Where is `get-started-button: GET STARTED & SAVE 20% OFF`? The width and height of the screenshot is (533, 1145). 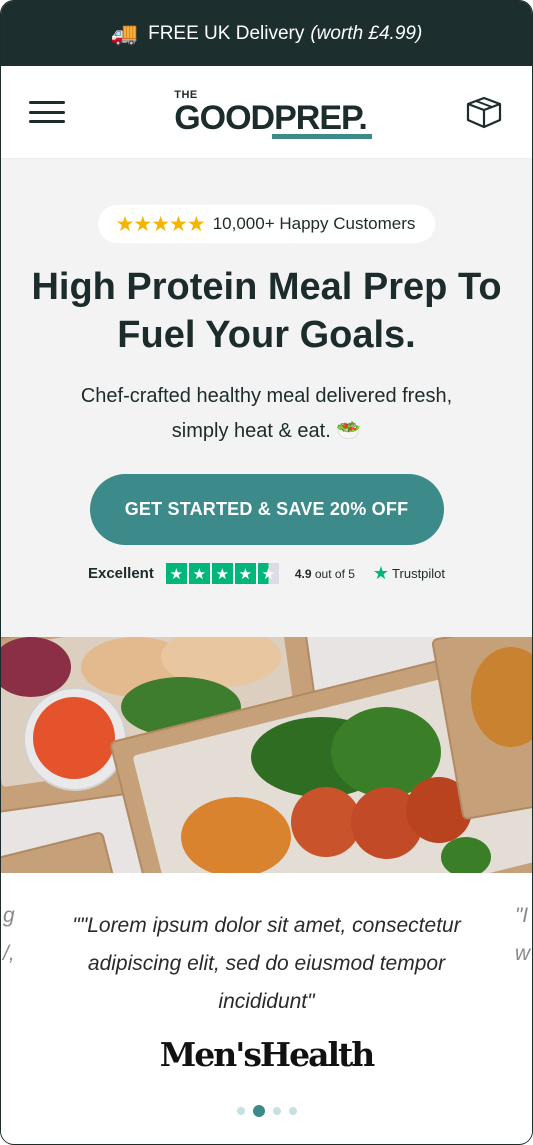
get-started-button: GET STARTED & SAVE 20% OFF is located at coordinates (266, 509).